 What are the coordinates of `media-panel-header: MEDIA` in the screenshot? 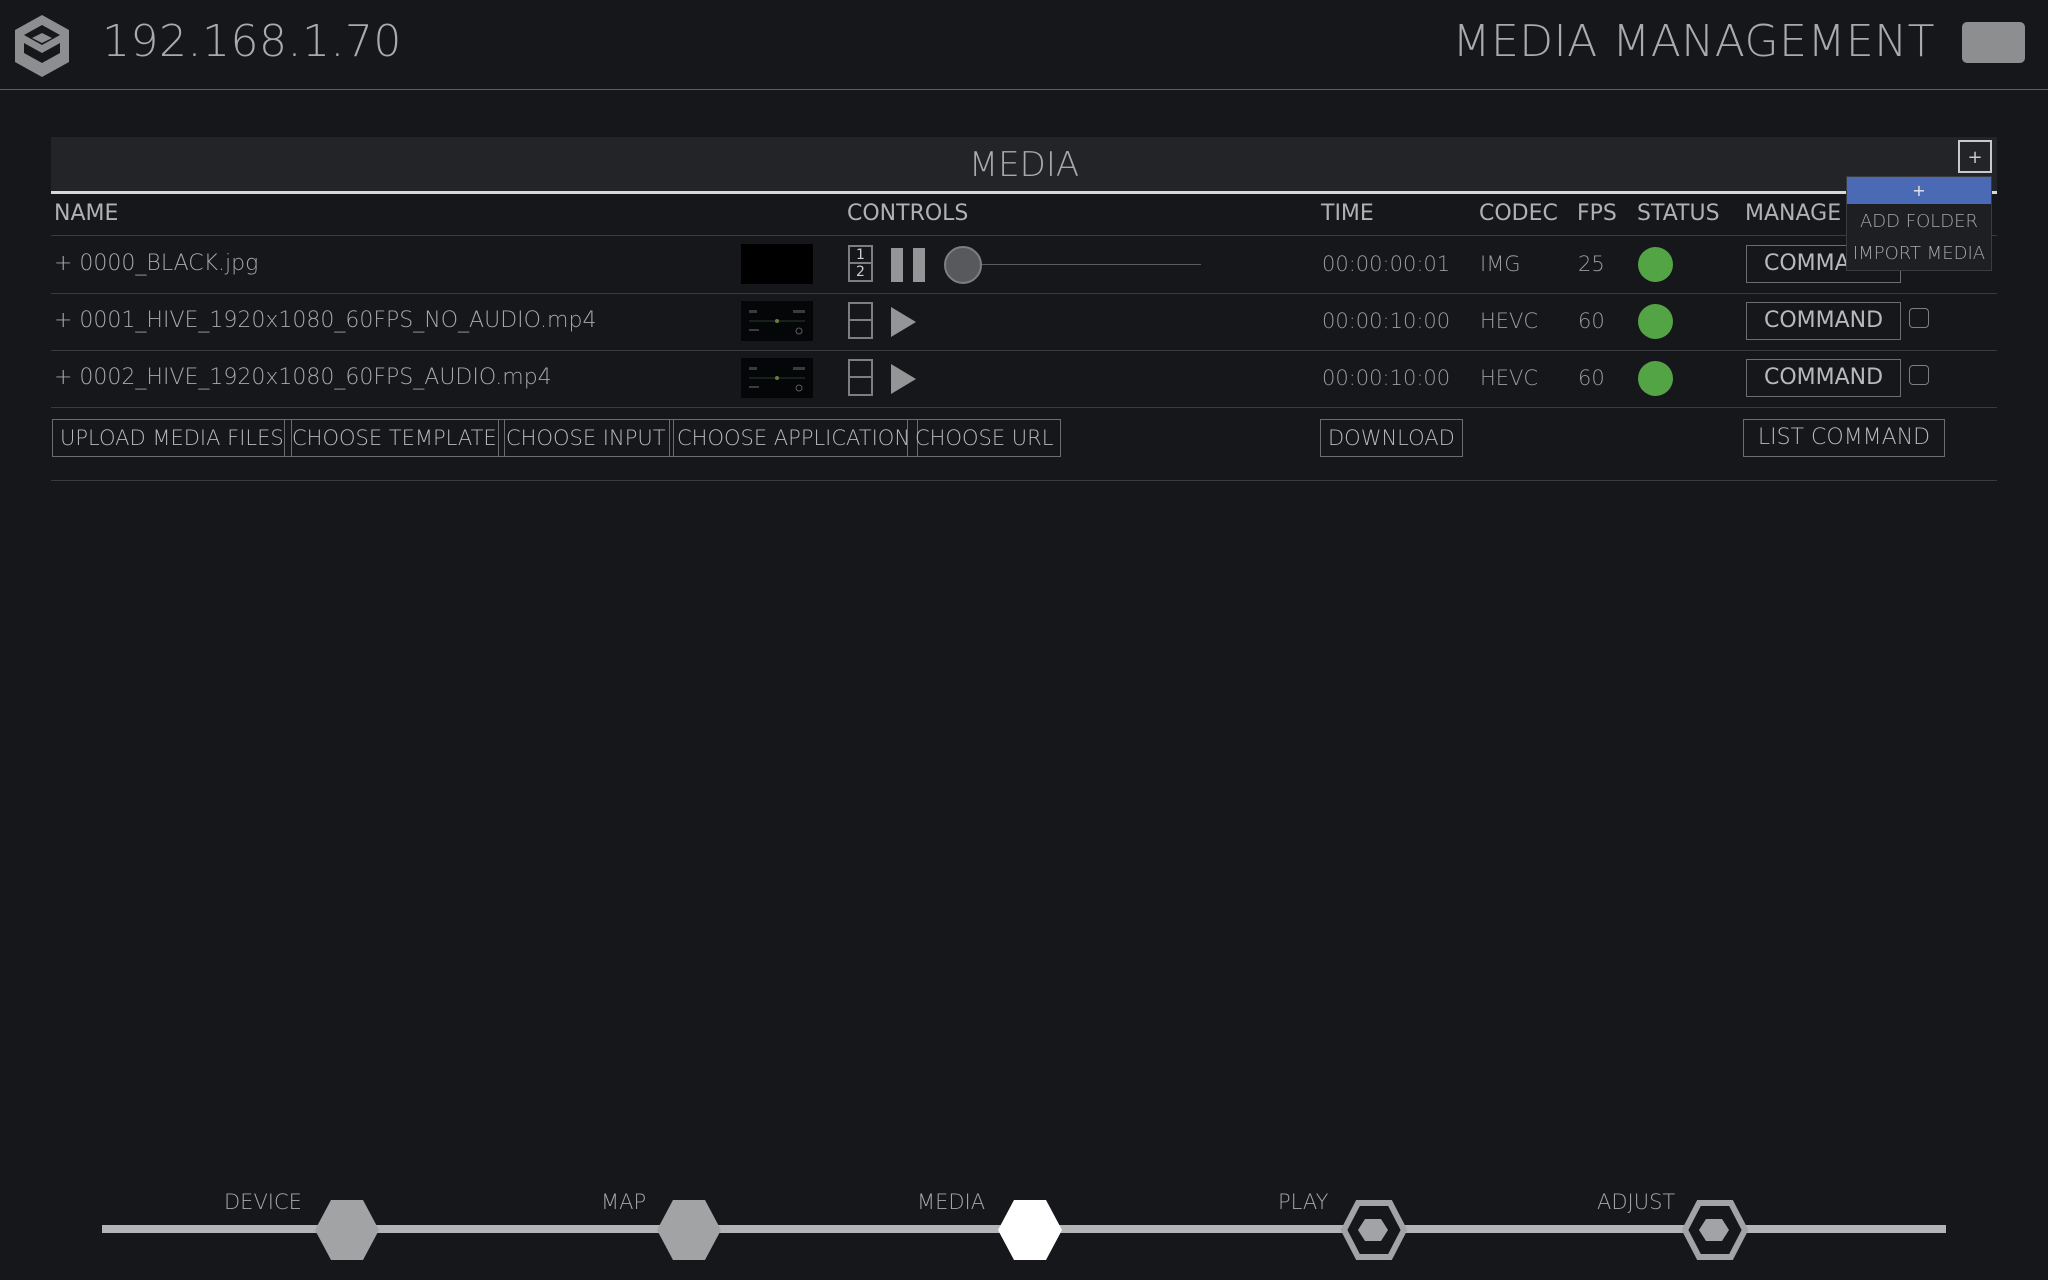 It's located at (1024, 165).